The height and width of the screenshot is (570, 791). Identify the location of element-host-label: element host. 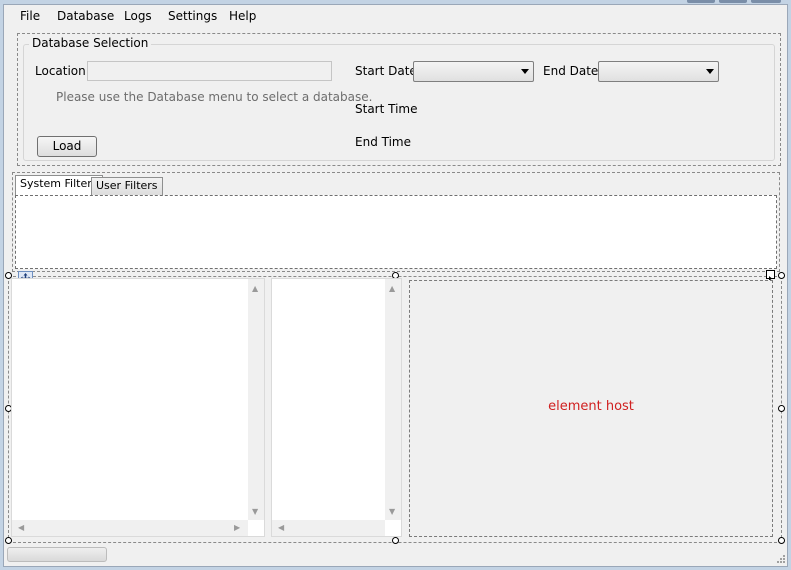
(591, 406).